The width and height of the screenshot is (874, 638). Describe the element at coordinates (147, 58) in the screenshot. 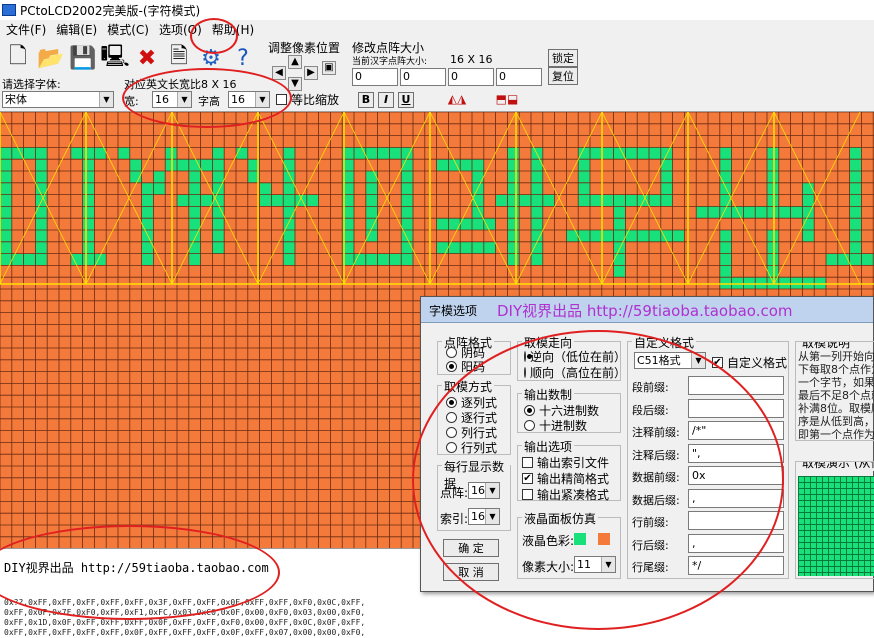

I see `delete-icon: ✖` at that location.